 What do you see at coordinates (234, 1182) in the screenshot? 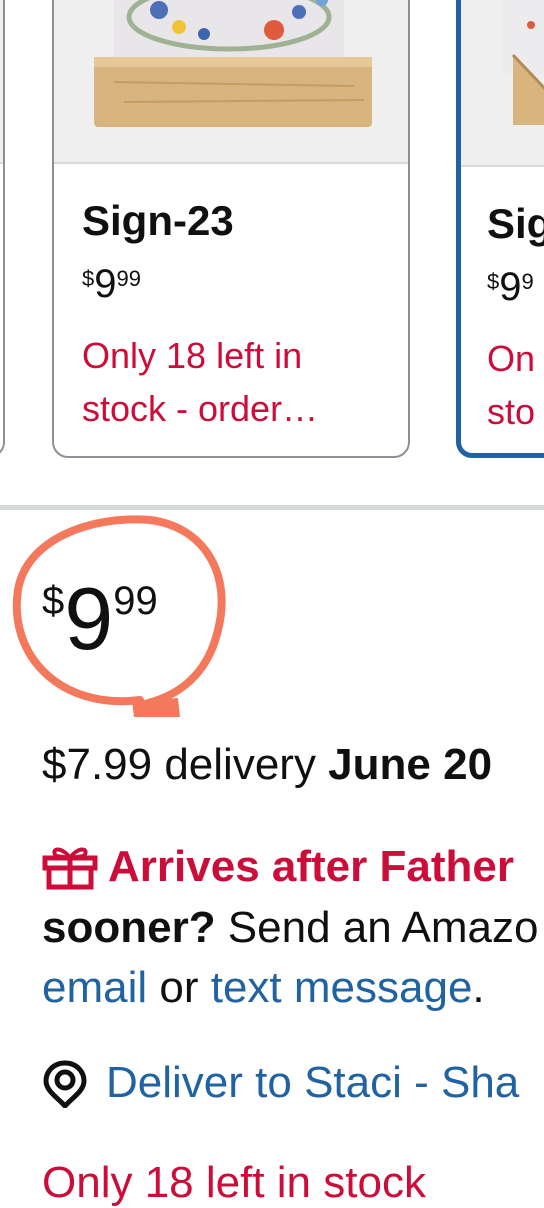
I see `stock-notice: Only 18 left in stock` at bounding box center [234, 1182].